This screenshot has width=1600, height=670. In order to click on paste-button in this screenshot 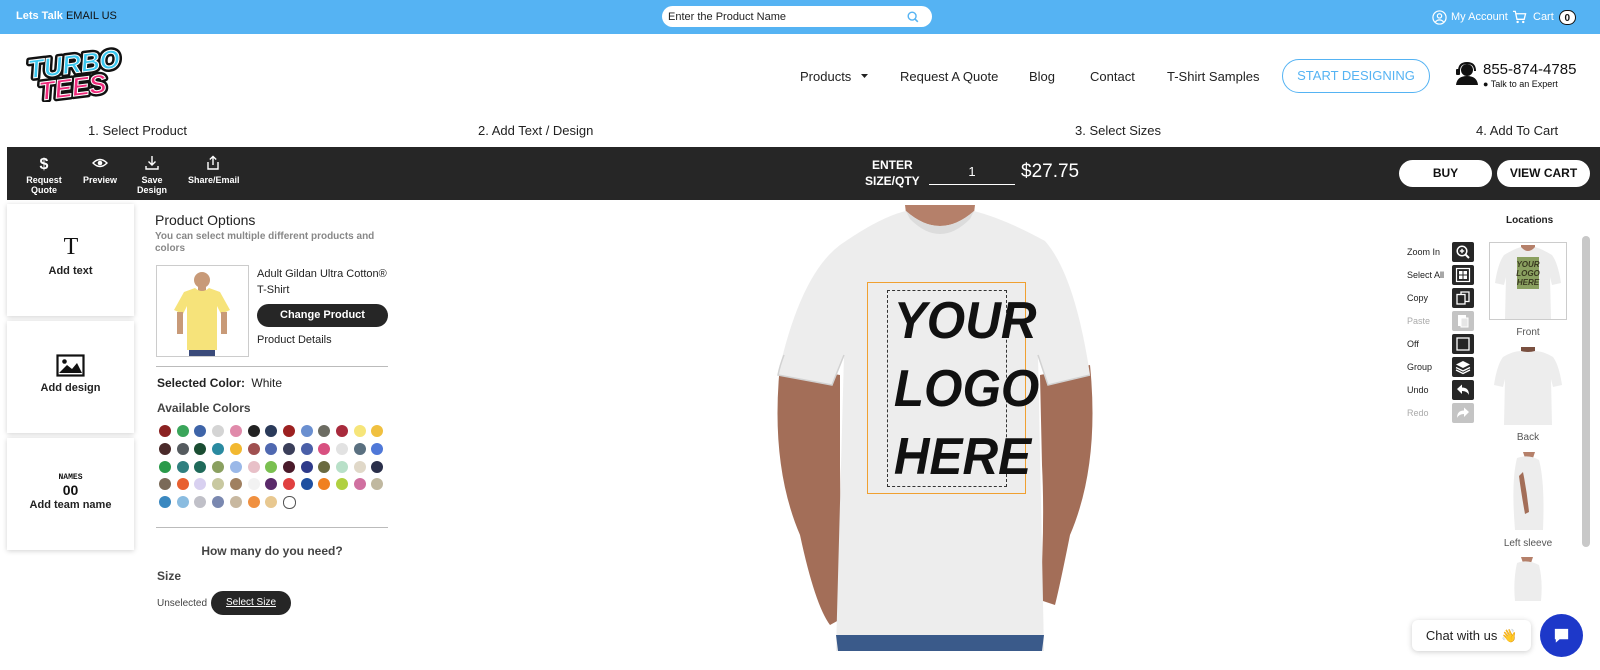, I will do `click(1463, 321)`.